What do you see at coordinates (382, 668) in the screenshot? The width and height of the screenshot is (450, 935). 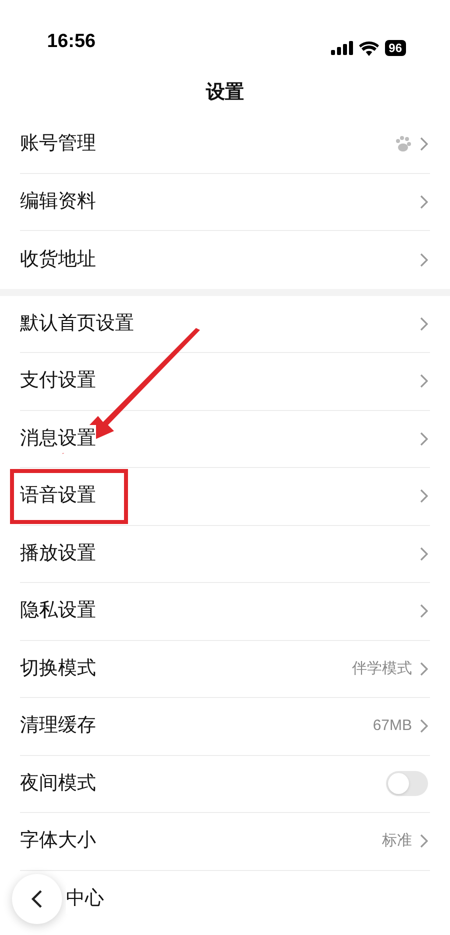 I see `setting-value: 伴学模式` at bounding box center [382, 668].